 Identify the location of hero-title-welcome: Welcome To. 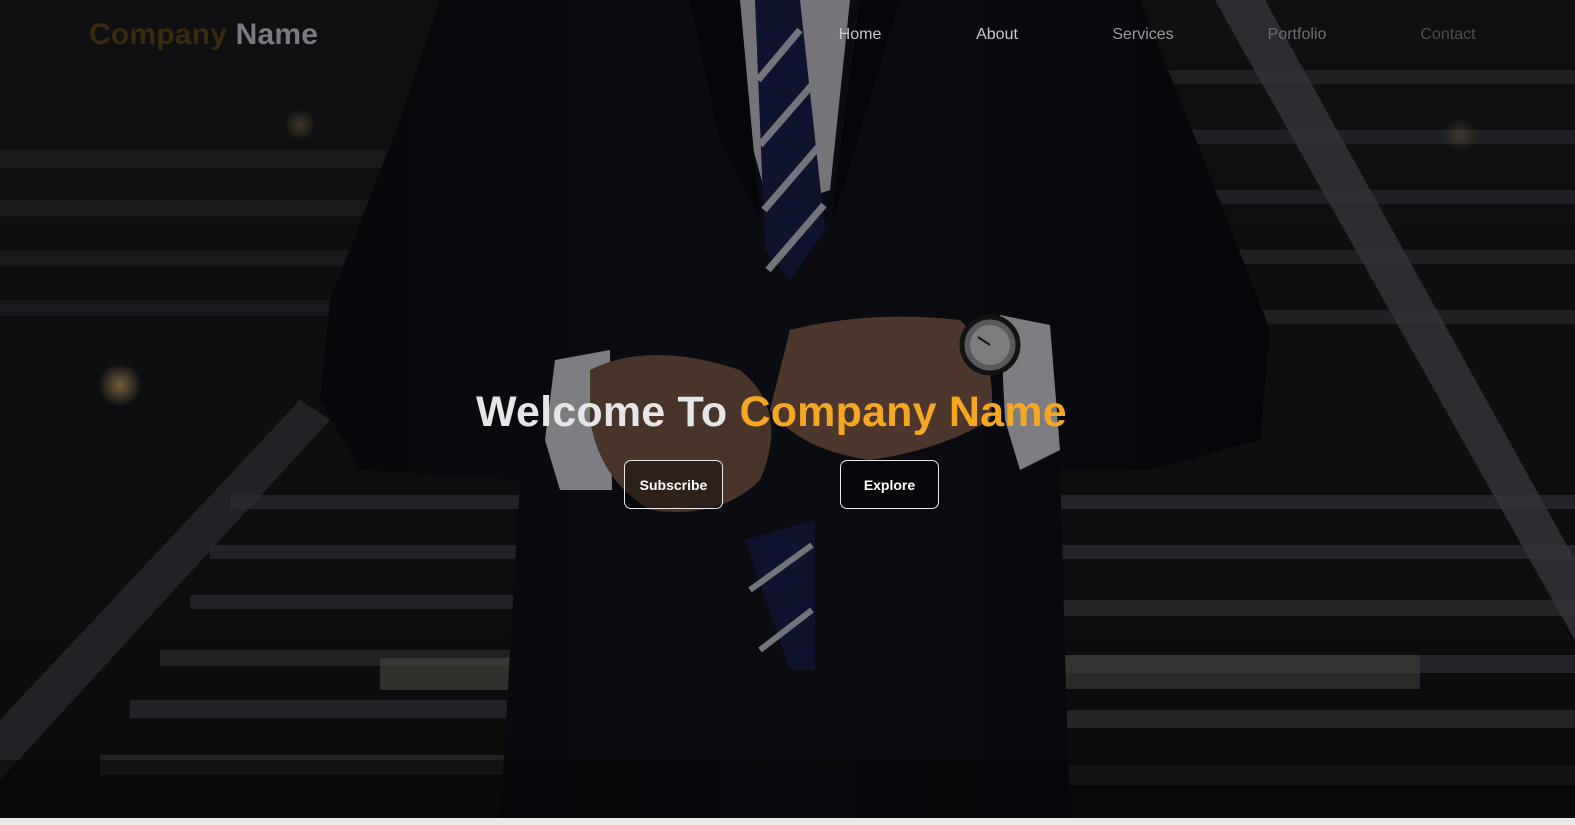
(602, 412).